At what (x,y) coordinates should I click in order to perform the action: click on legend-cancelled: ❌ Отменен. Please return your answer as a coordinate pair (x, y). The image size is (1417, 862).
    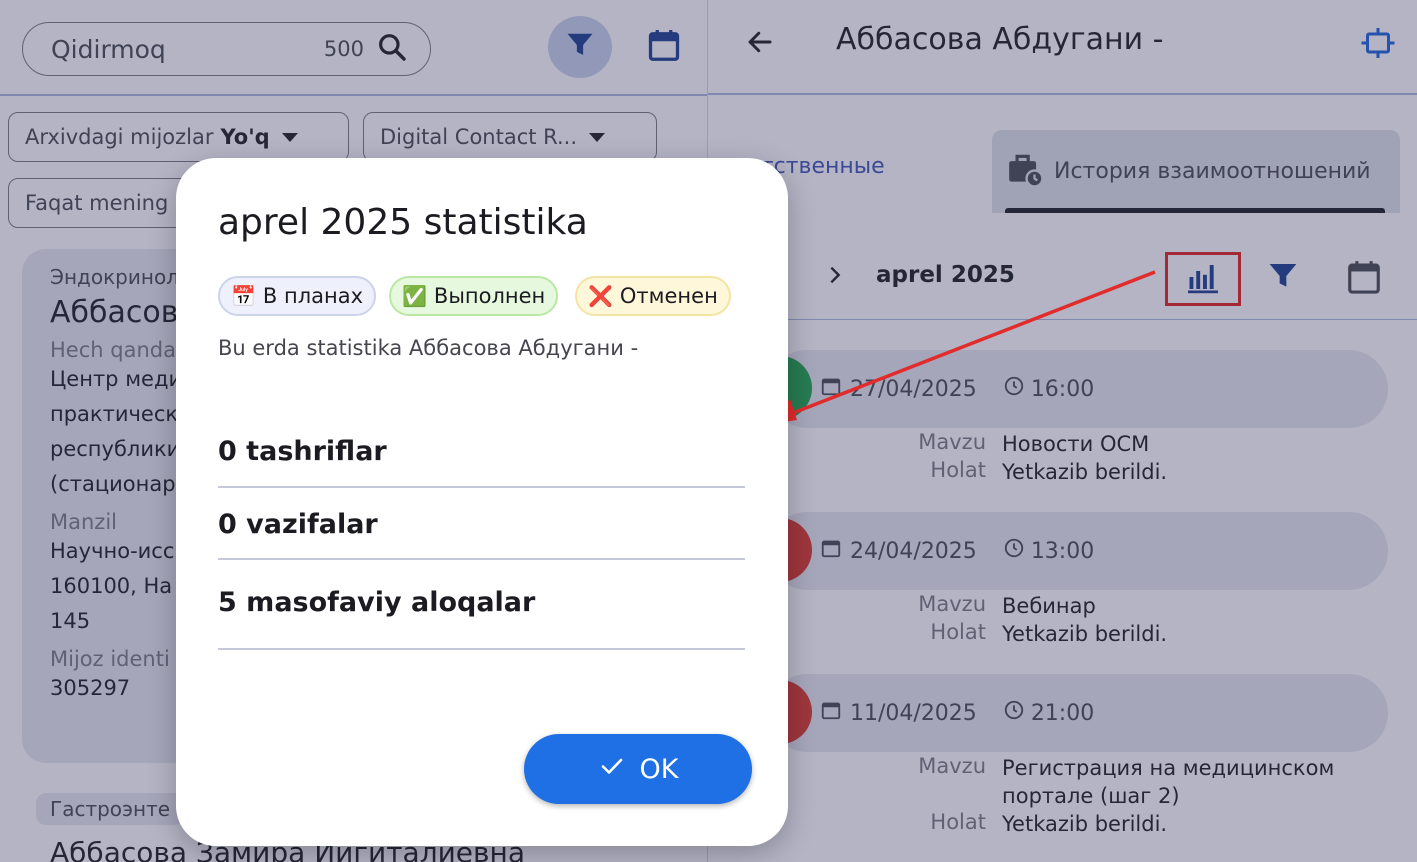
    Looking at the image, I should click on (653, 296).